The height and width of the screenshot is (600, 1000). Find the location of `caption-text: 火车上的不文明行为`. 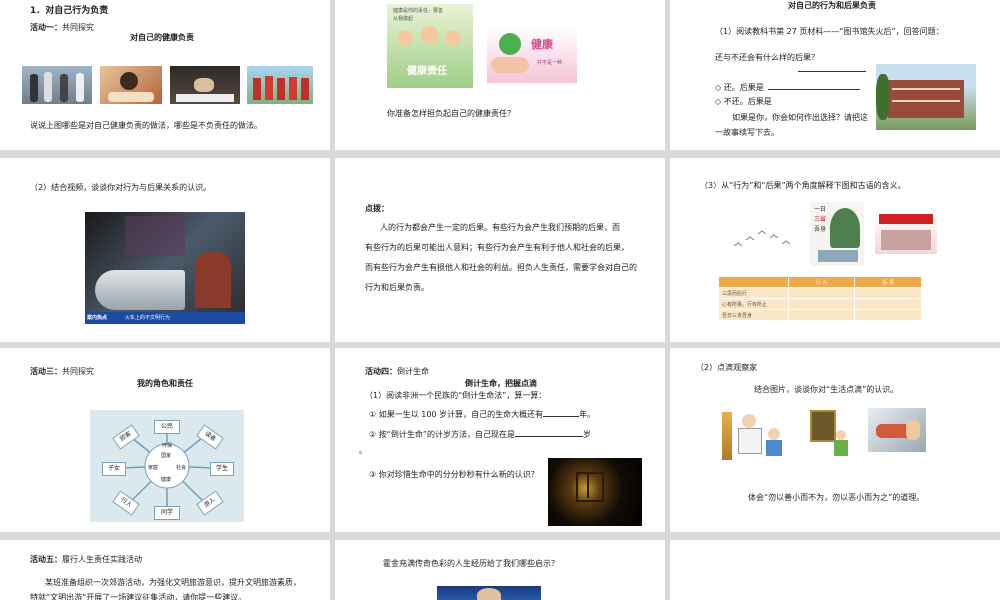

caption-text: 火车上的不文明行为 is located at coordinates (148, 318).